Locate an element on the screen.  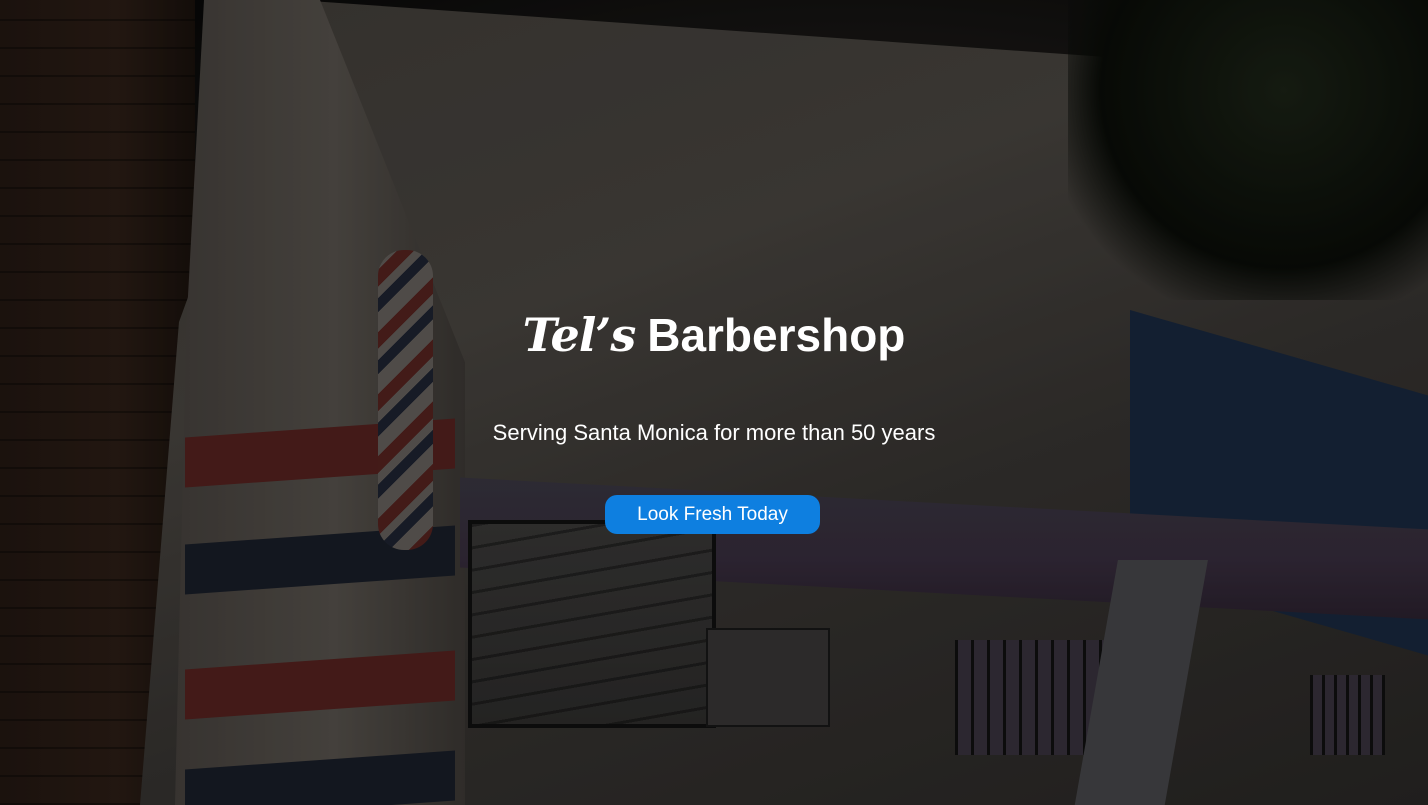
brand-logo: Tel’s Barbershop is located at coordinates (714, 335).